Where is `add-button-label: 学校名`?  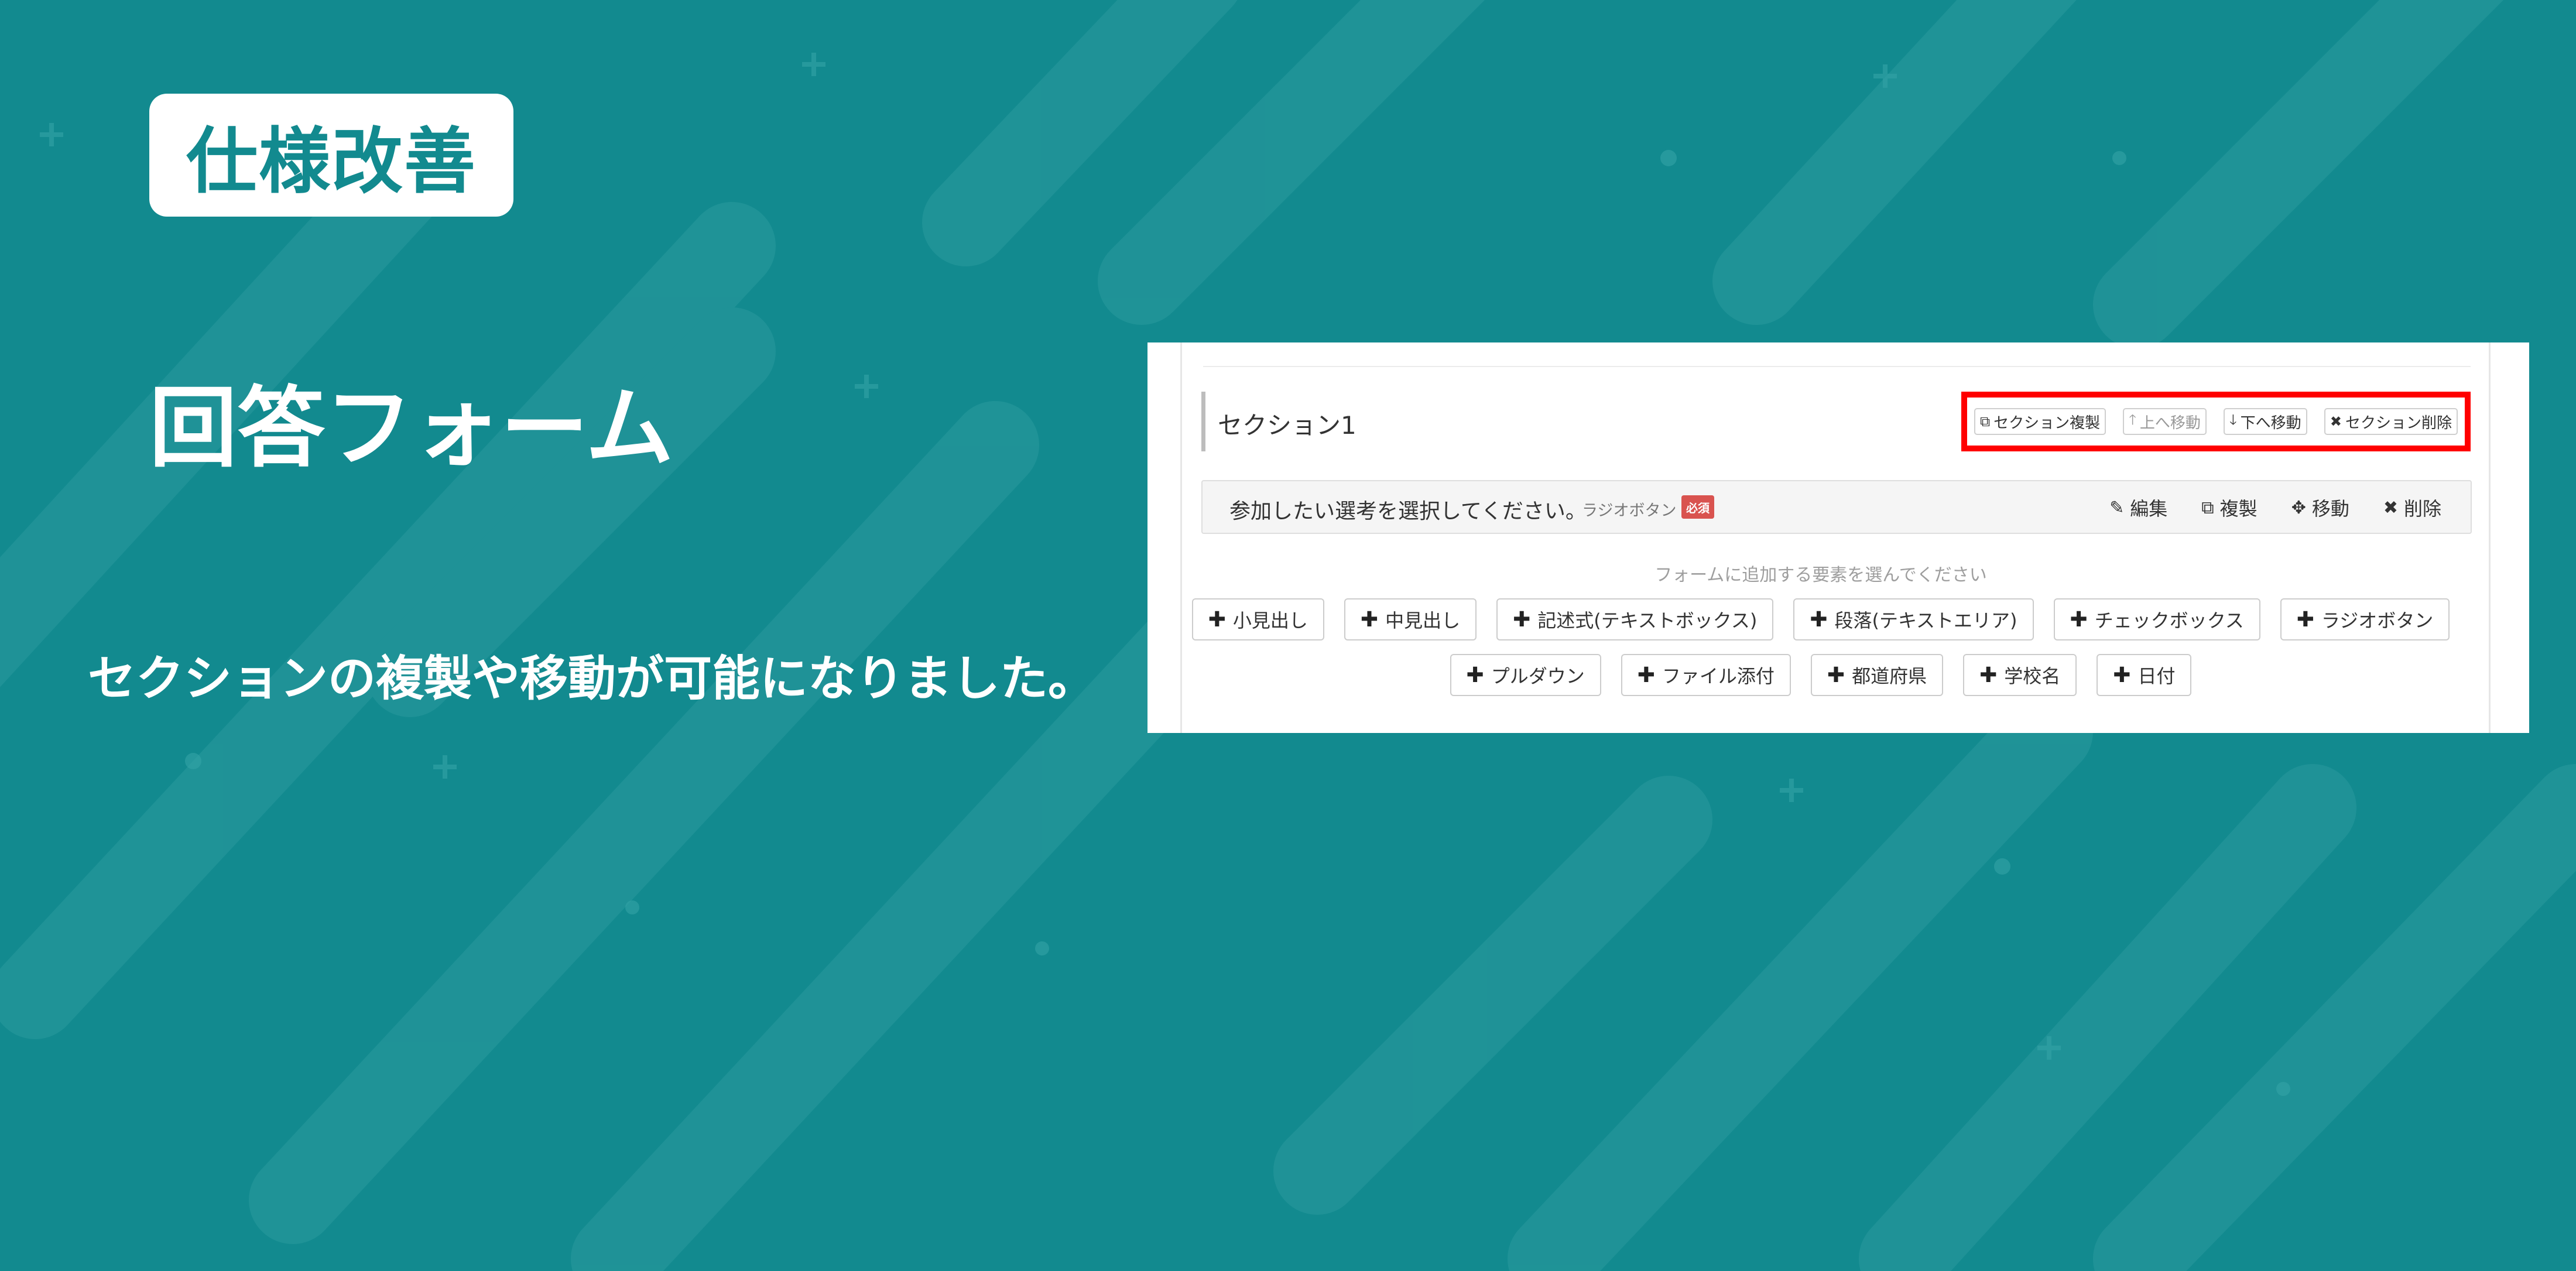
add-button-label: 学校名 is located at coordinates (2032, 676).